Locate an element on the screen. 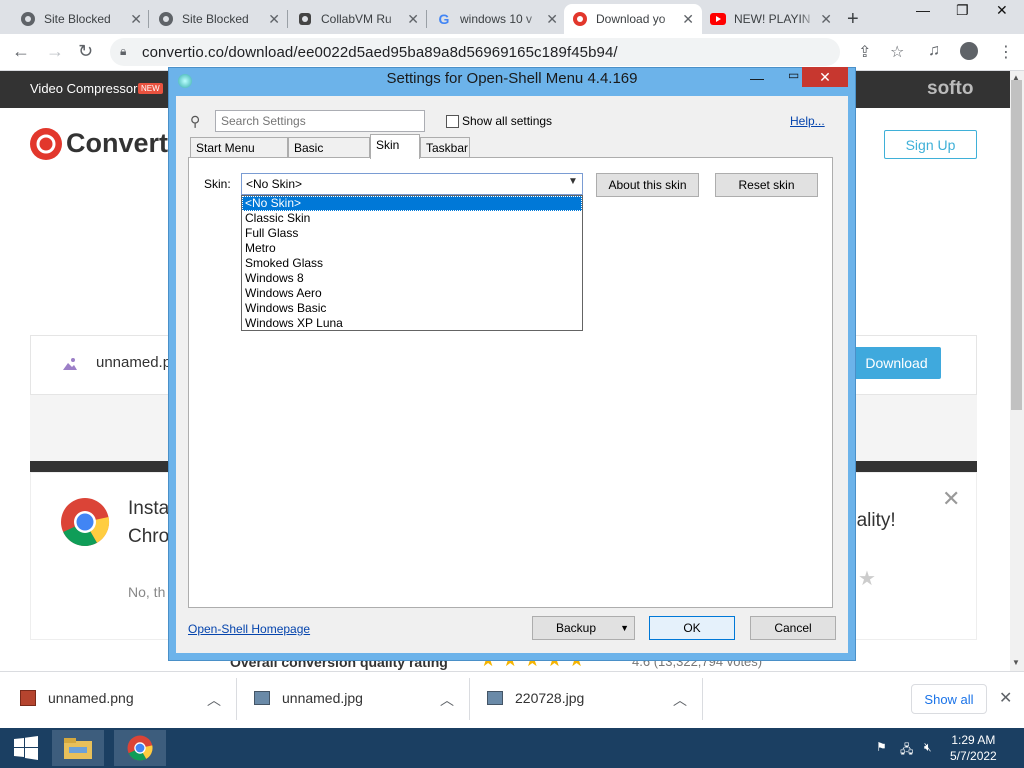  tab-google-search: G windows 10 v ✕ is located at coordinates (497, 19).